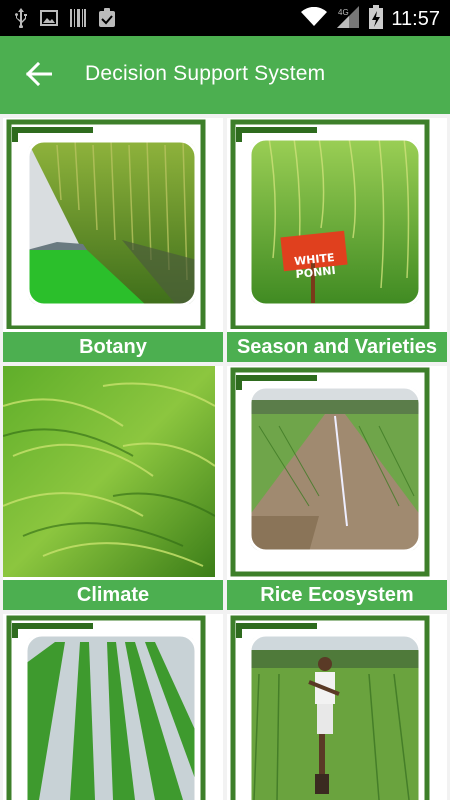 The image size is (450, 800). I want to click on battery-charging-icon, so click(376, 19).